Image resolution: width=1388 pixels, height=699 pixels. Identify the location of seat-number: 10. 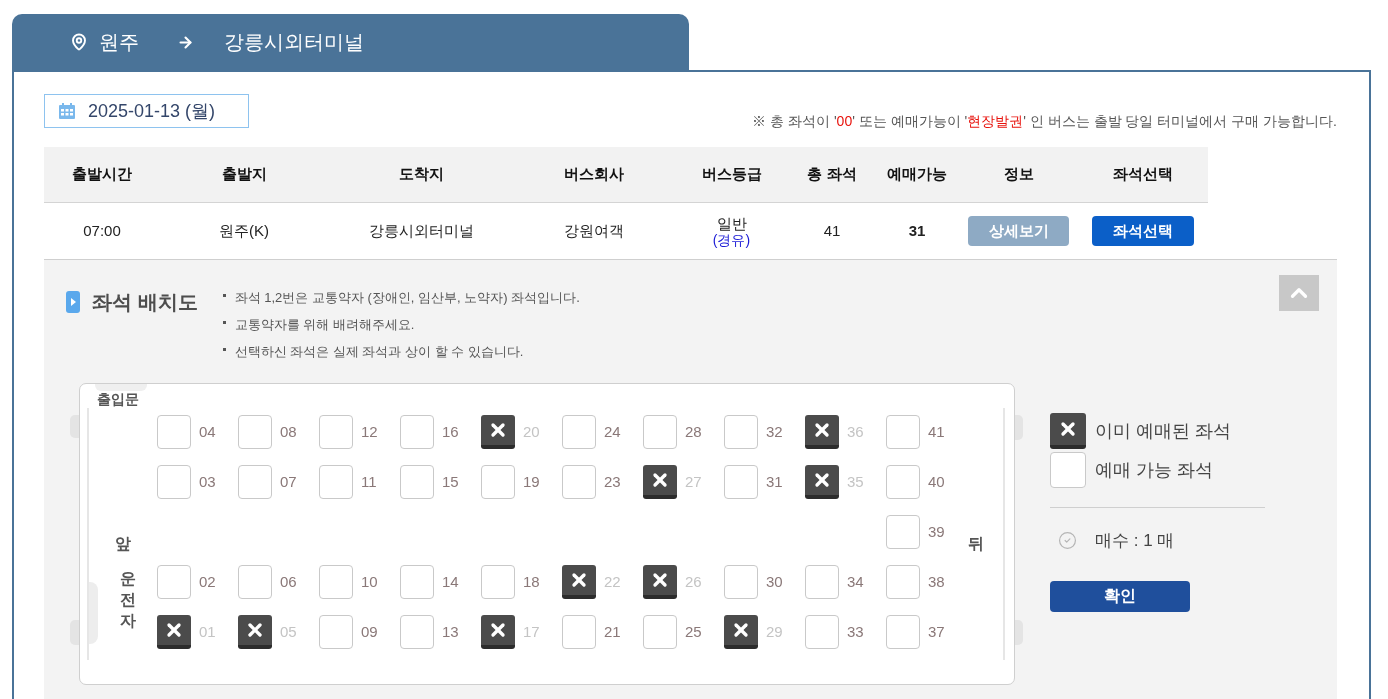
(369, 581).